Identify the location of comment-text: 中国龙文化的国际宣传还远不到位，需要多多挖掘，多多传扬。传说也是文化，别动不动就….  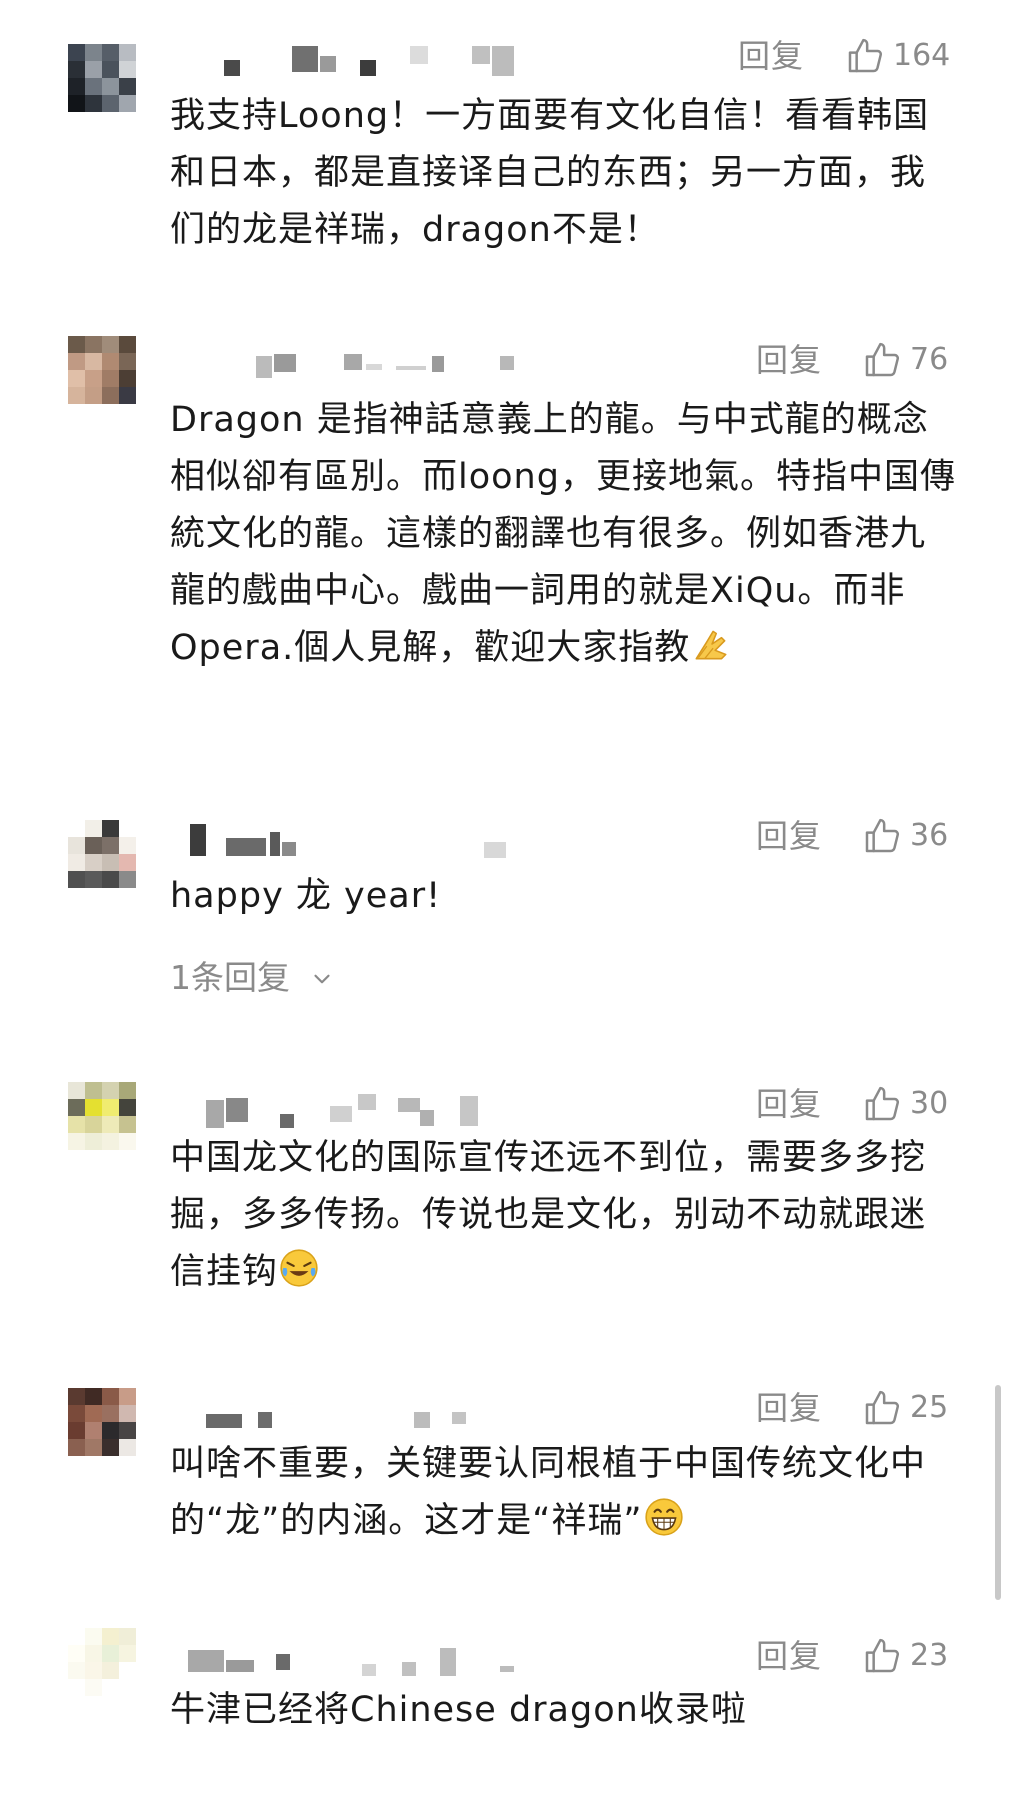
(565, 1215).